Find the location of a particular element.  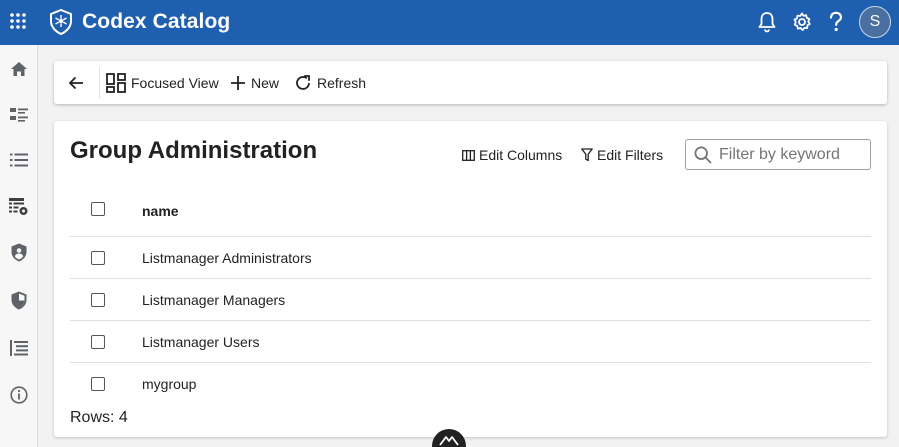

list-icon is located at coordinates (19, 160).